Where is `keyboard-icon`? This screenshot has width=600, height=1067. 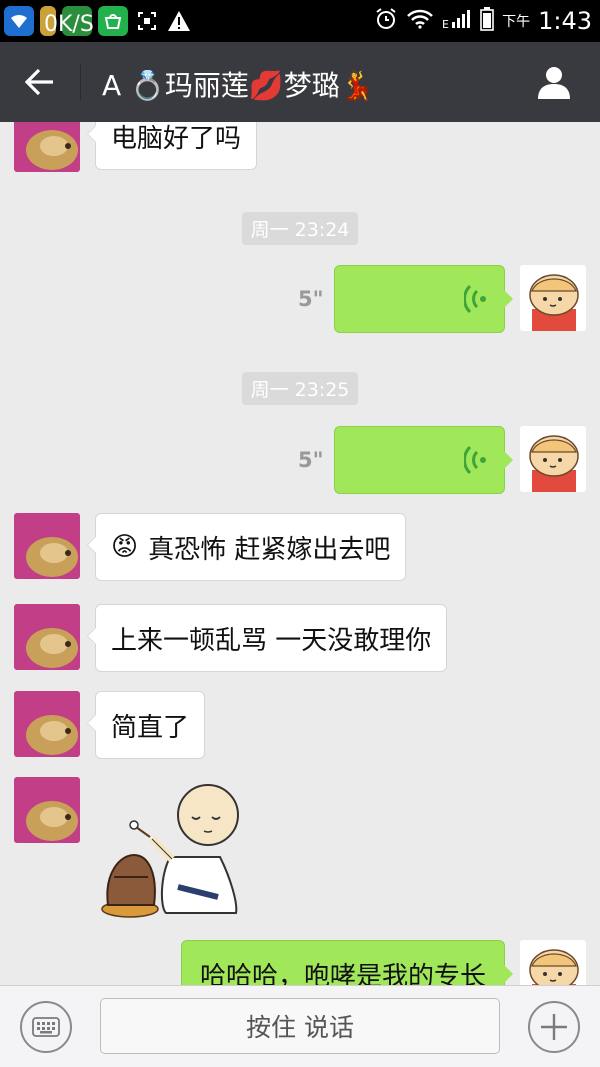
keyboard-icon is located at coordinates (46, 1027).